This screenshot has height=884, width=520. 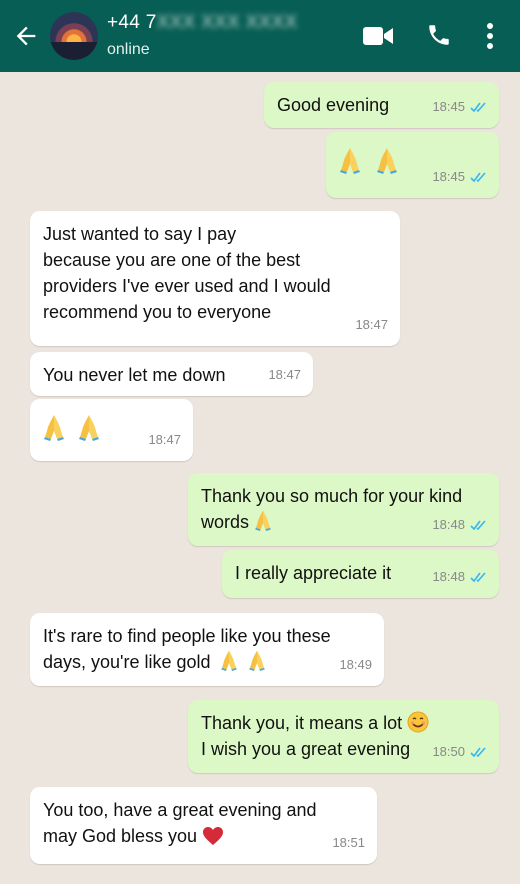 I want to click on message-text-line: may God bless you, so click(x=203, y=836).